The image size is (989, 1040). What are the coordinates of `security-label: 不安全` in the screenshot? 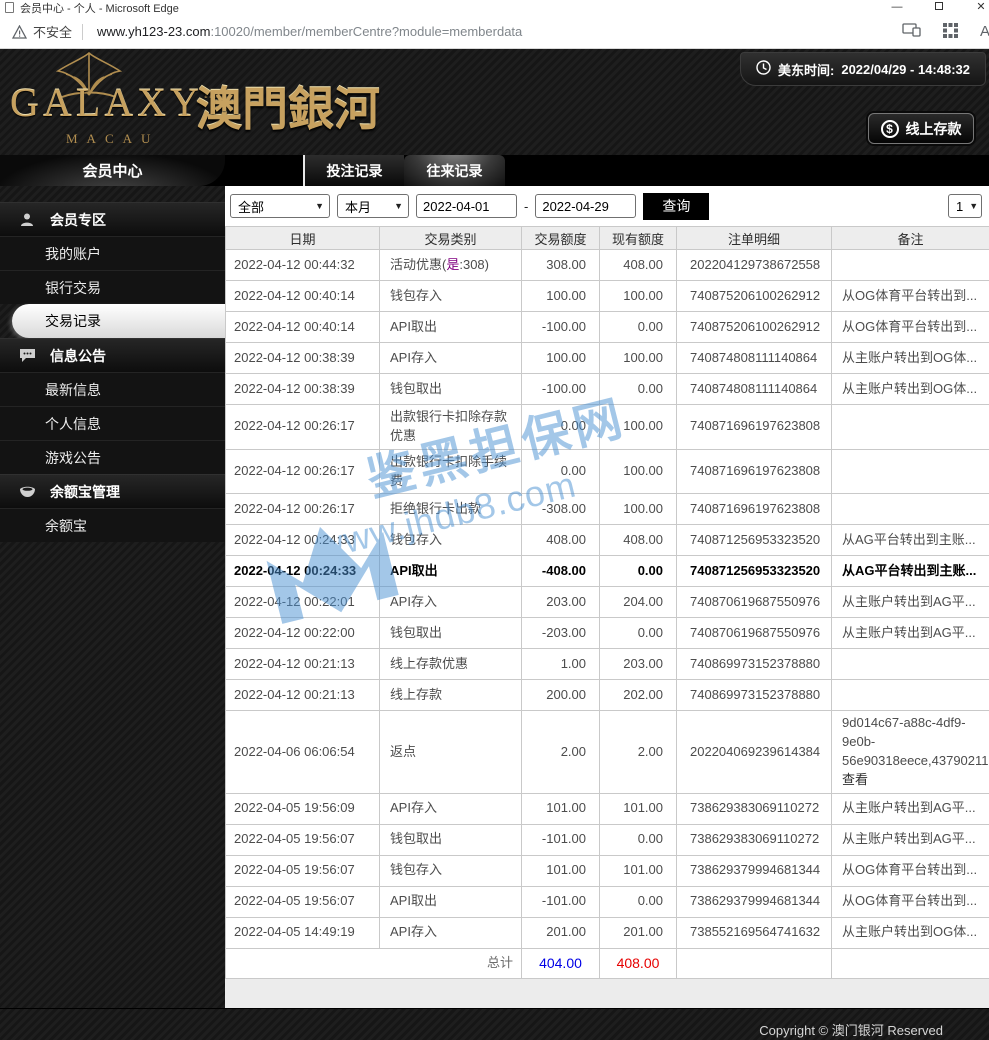 It's located at (52, 31).